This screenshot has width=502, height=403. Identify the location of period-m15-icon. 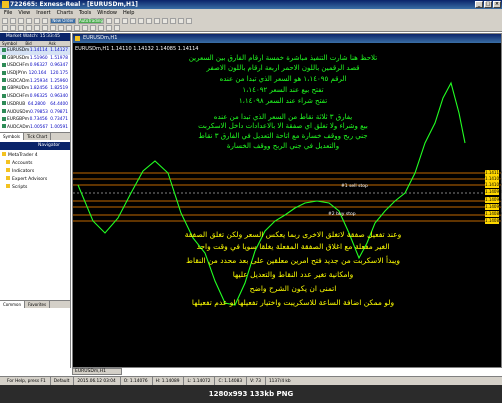
(93, 27).